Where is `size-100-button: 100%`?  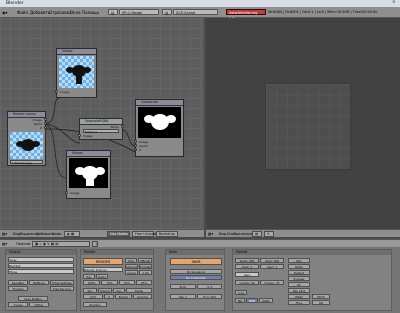 size-100-button: 100% is located at coordinates (91, 282).